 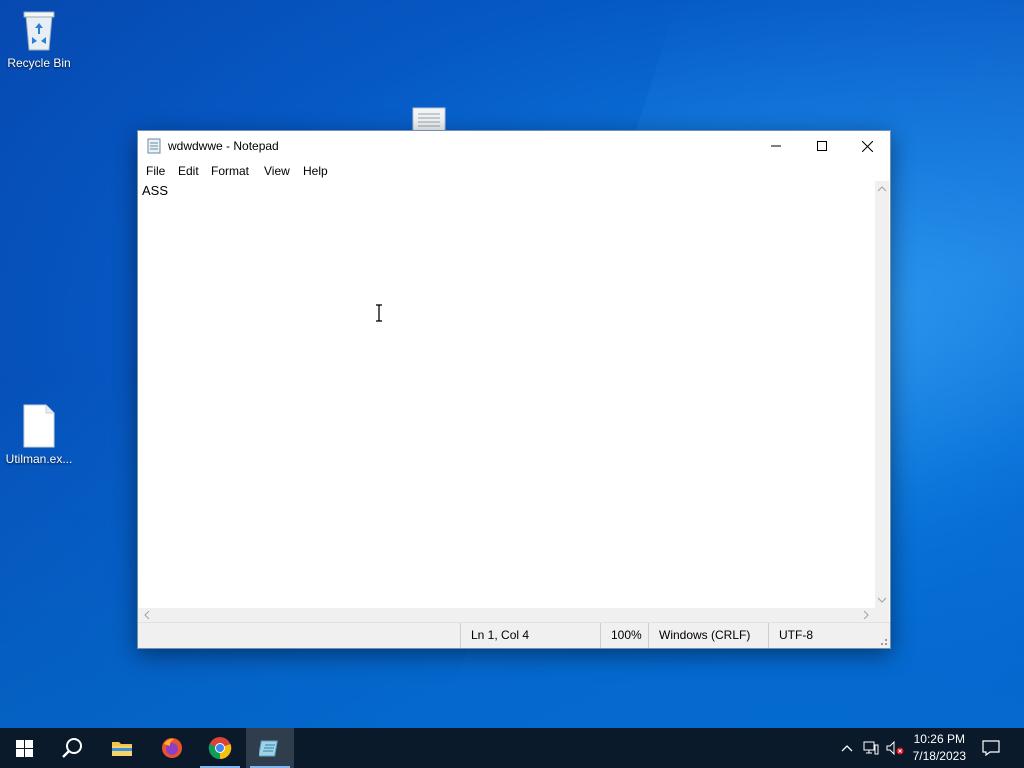 I want to click on maximize-icon, so click(x=822, y=146).